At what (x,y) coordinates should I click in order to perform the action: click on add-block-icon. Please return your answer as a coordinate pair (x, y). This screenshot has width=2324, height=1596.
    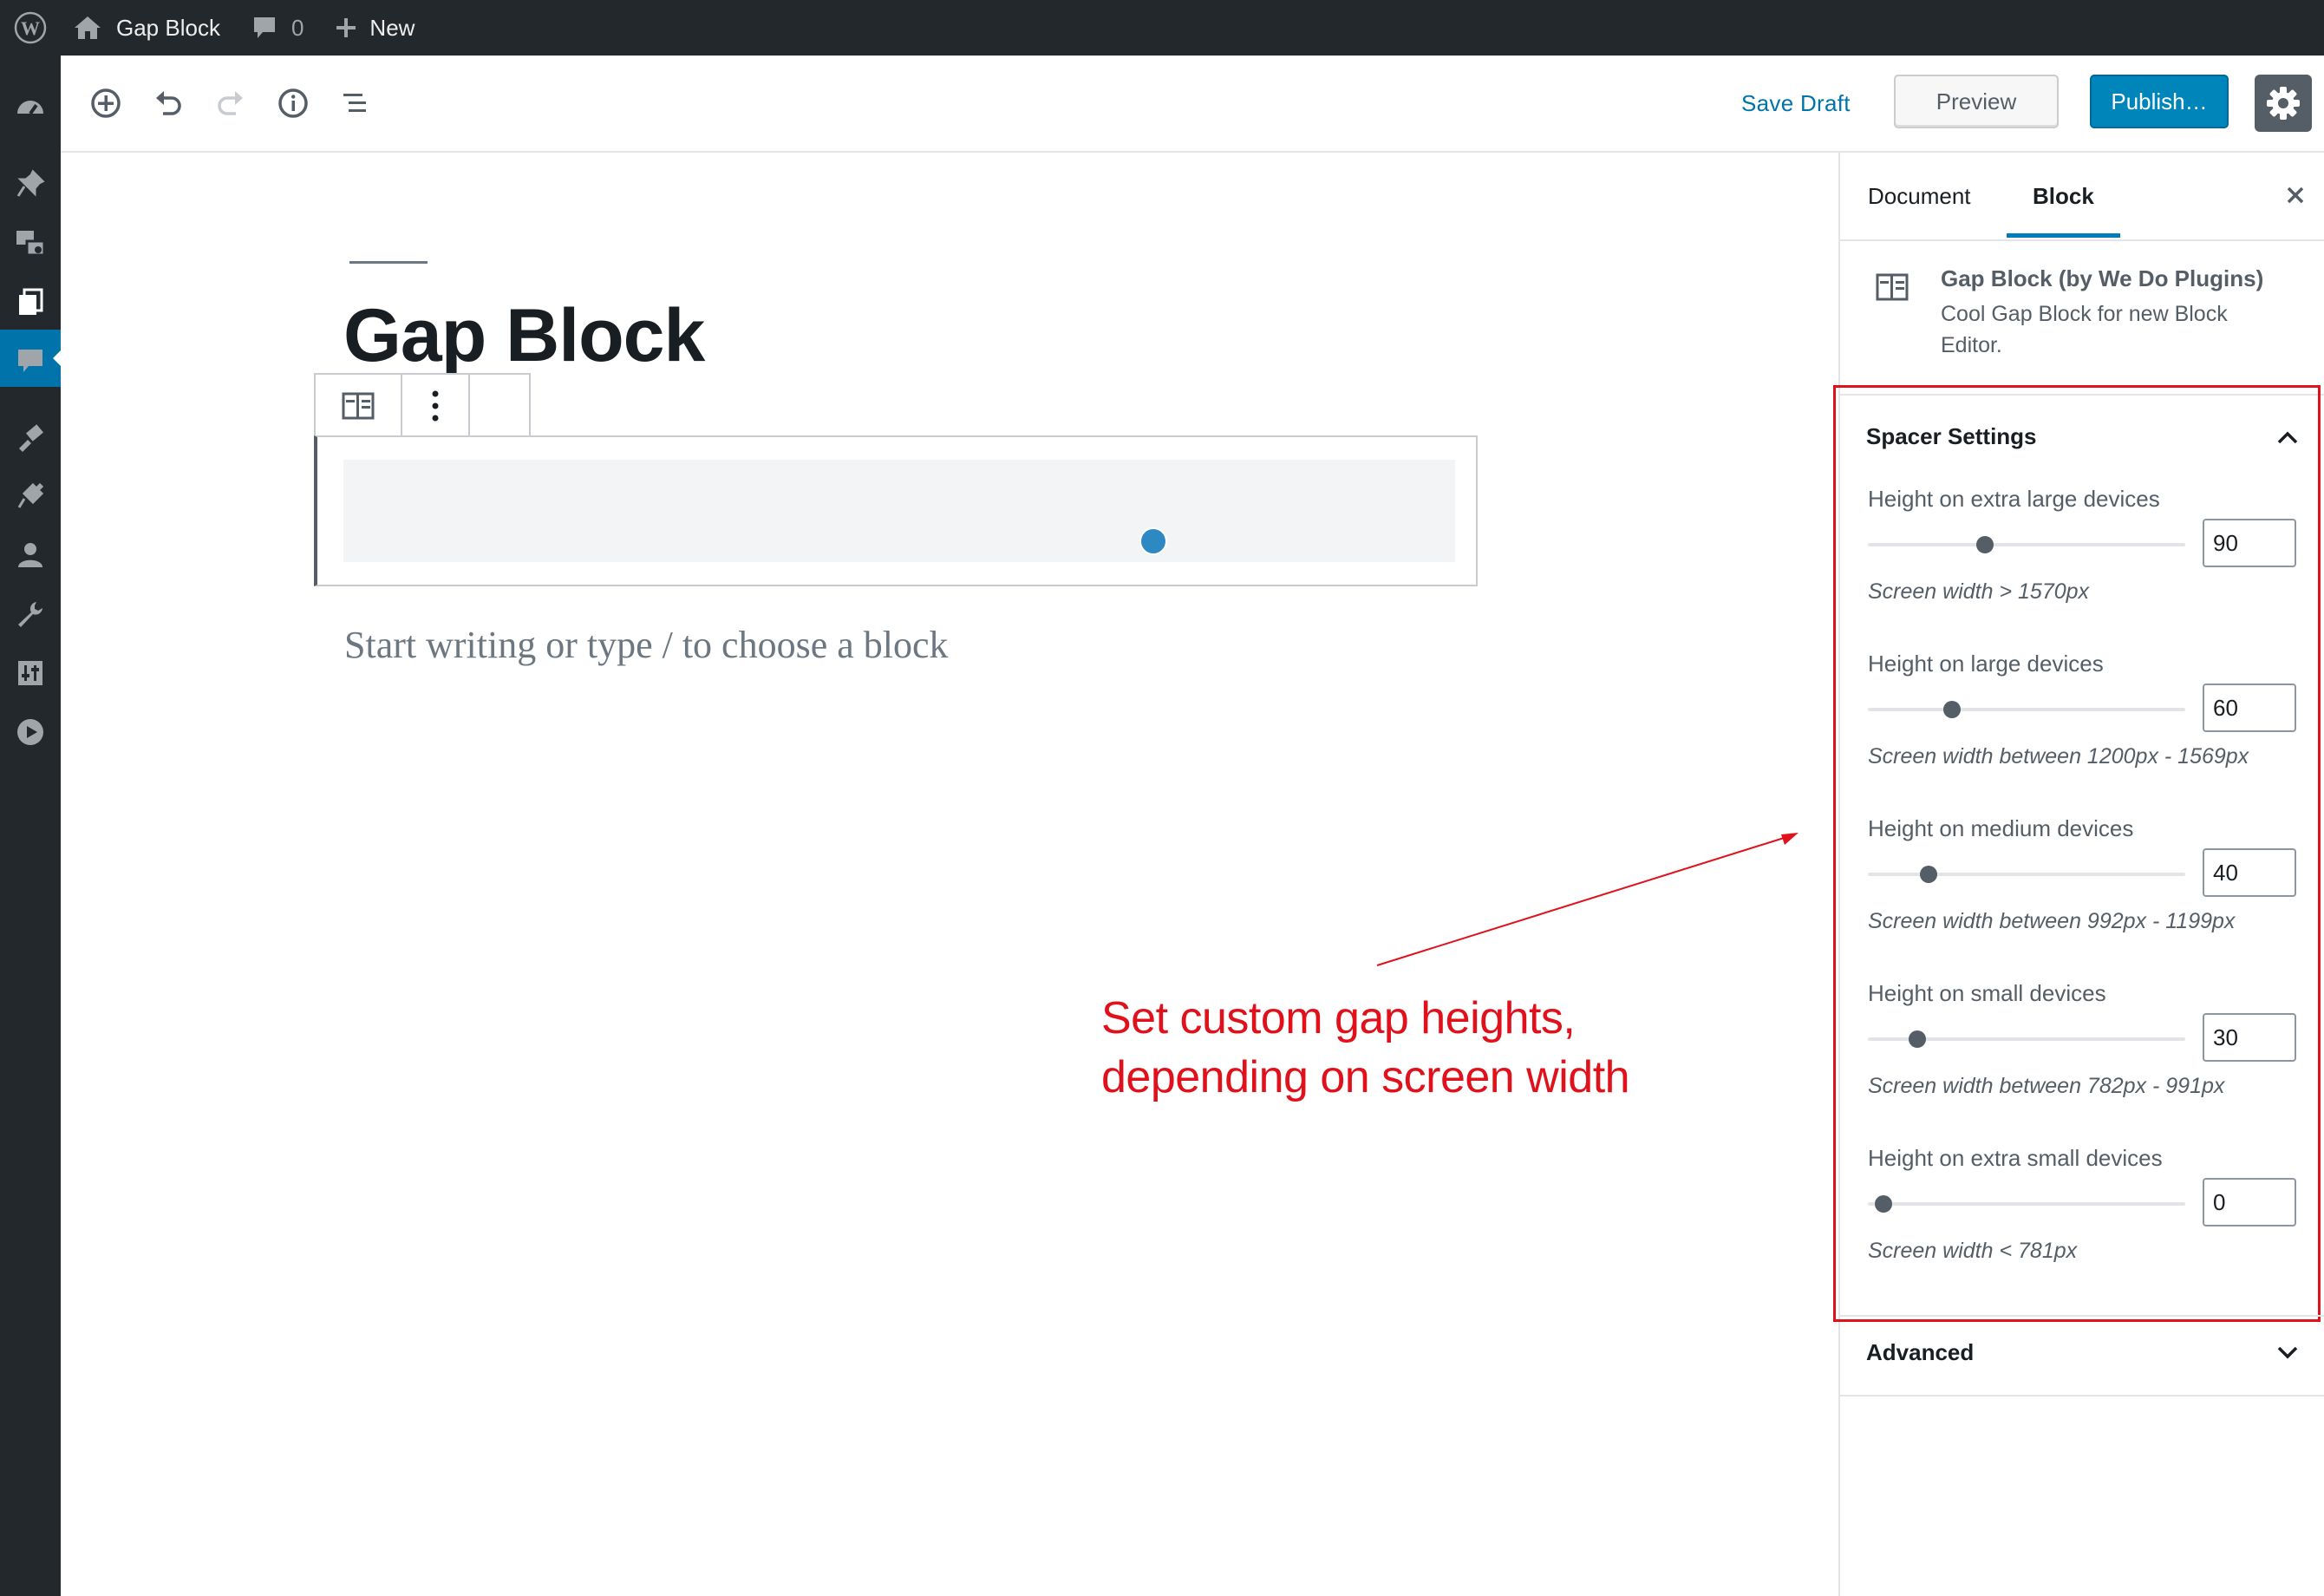
    Looking at the image, I should click on (106, 103).